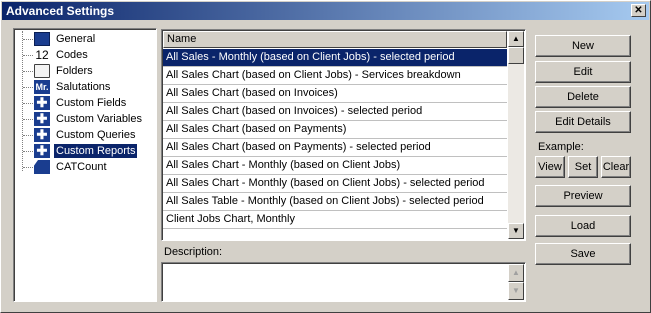 This screenshot has width=651, height=313. I want to click on new-button: New, so click(583, 46).